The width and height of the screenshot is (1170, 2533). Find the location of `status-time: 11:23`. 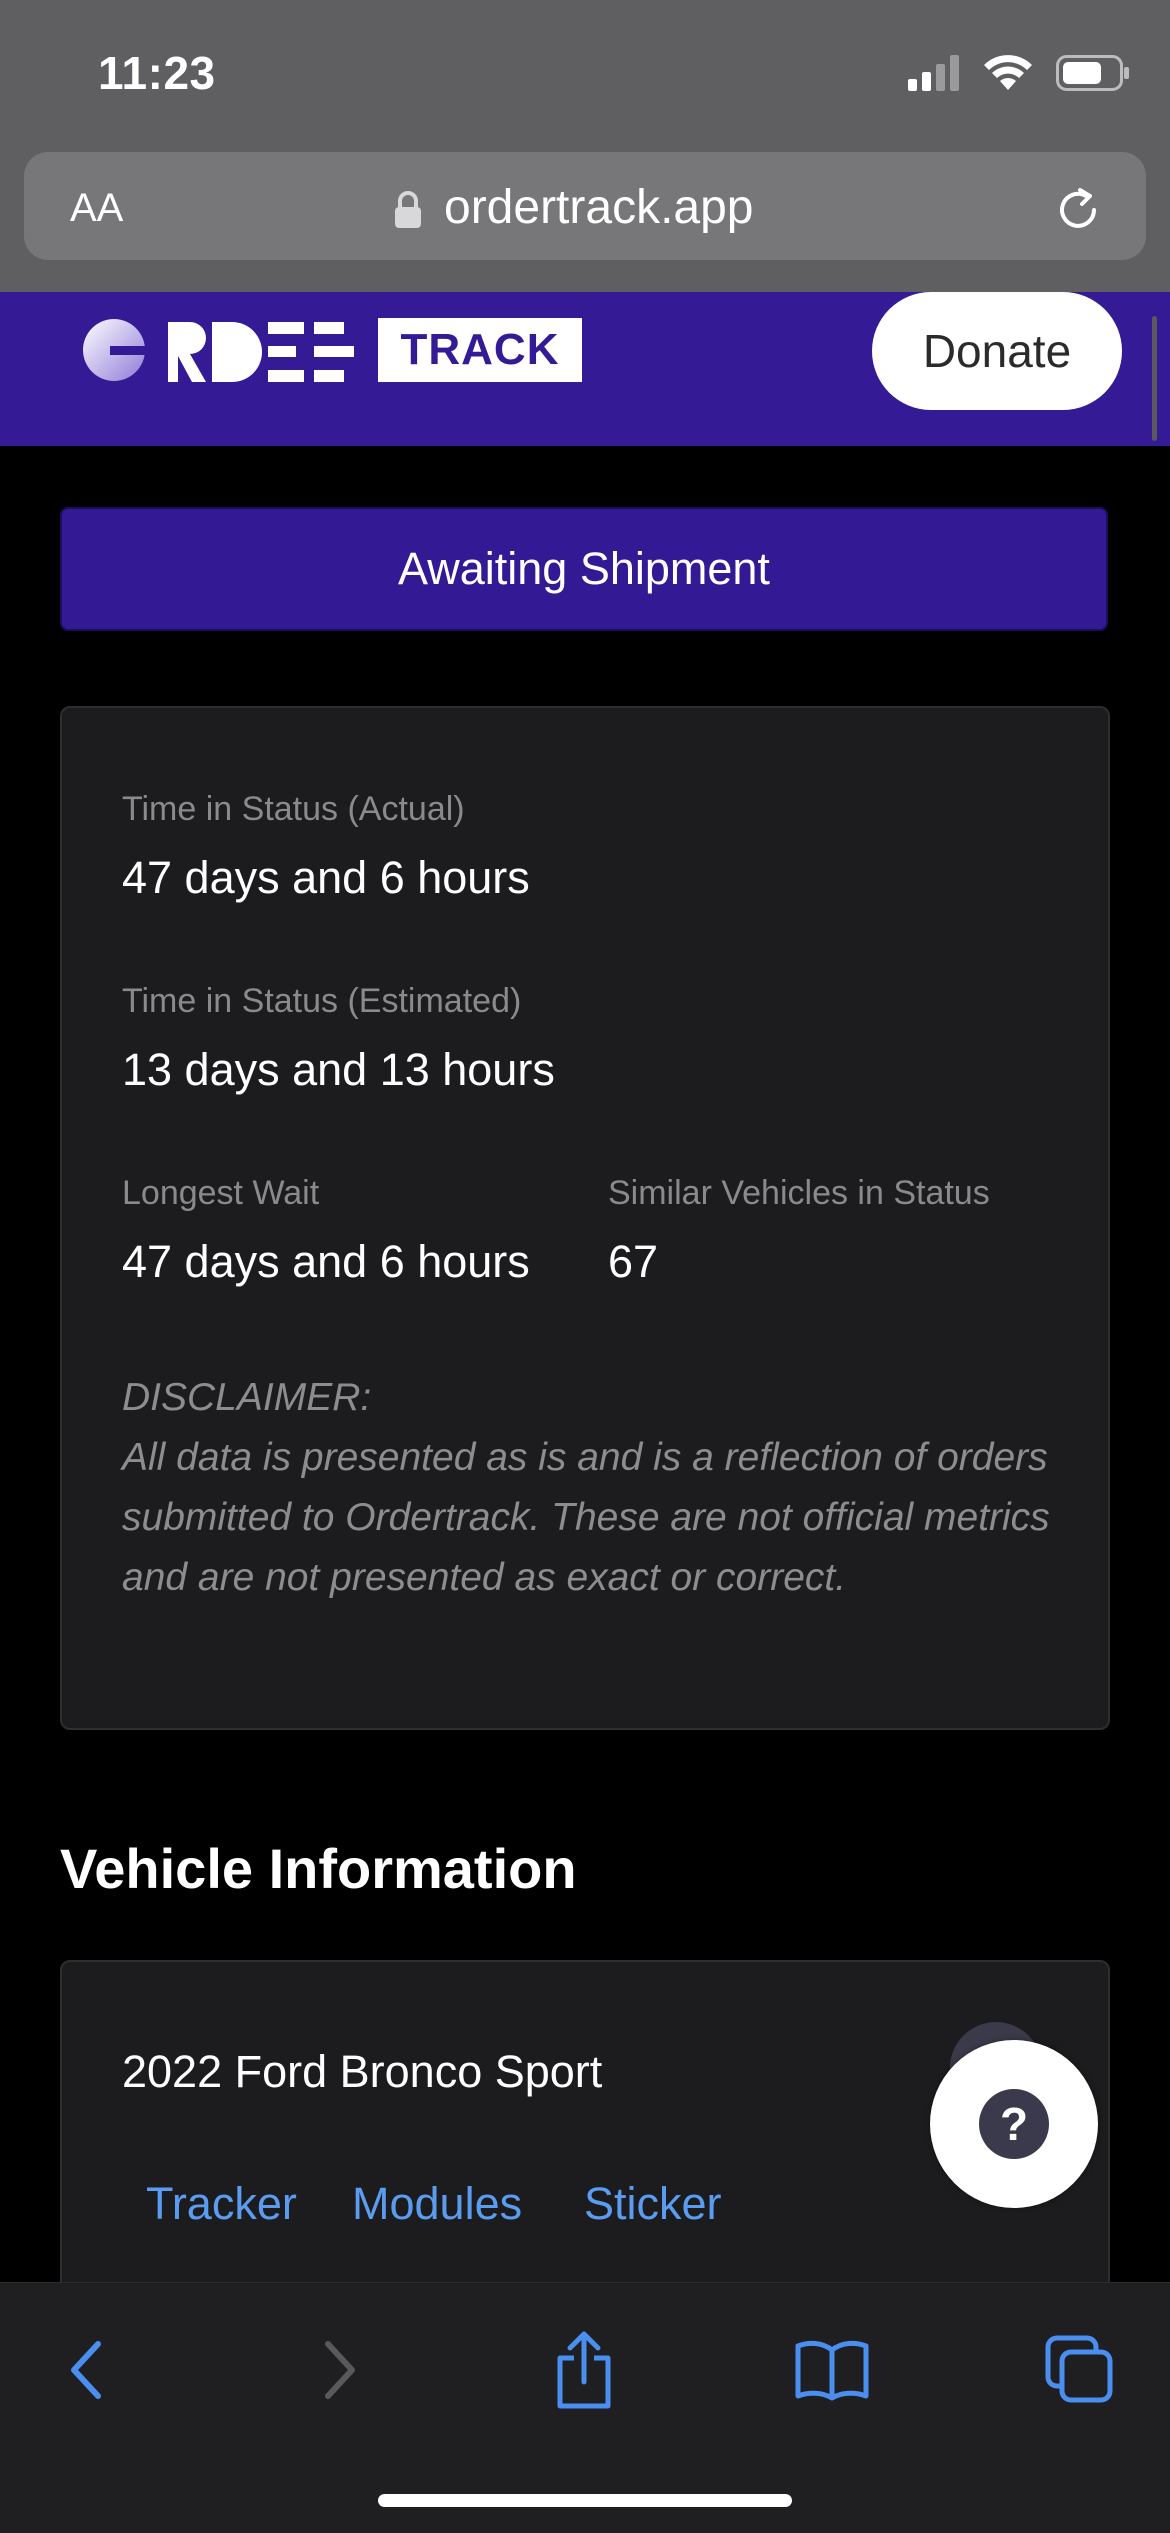

status-time: 11:23 is located at coordinates (157, 73).